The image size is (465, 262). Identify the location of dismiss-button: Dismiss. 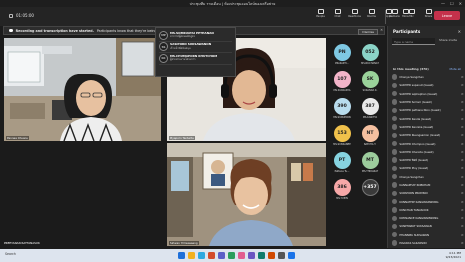
(368, 31).